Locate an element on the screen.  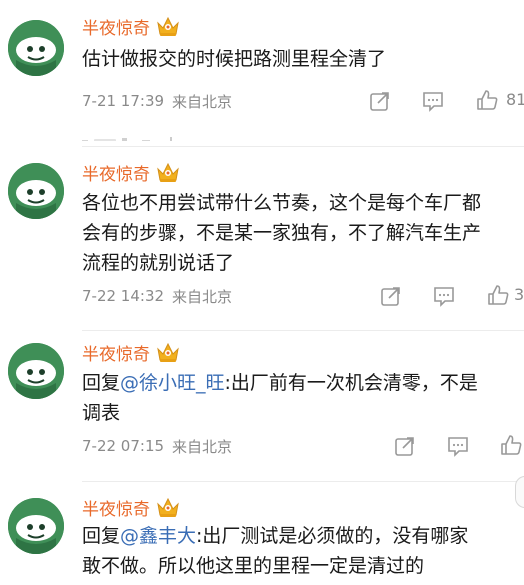
comment-text-line: 敢不做。所以他这里的里程一定是清过的 is located at coordinates (253, 566).